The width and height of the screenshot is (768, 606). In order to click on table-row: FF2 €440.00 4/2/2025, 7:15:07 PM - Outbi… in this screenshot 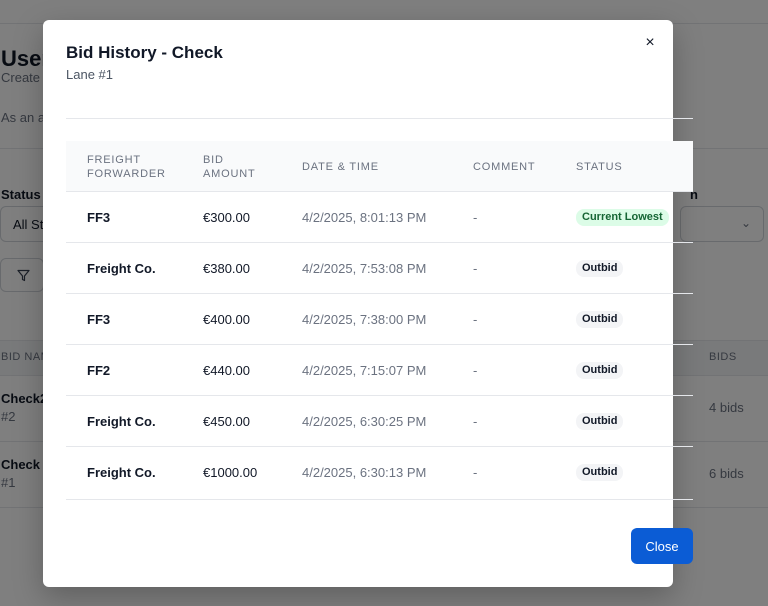, I will do `click(379, 370)`.